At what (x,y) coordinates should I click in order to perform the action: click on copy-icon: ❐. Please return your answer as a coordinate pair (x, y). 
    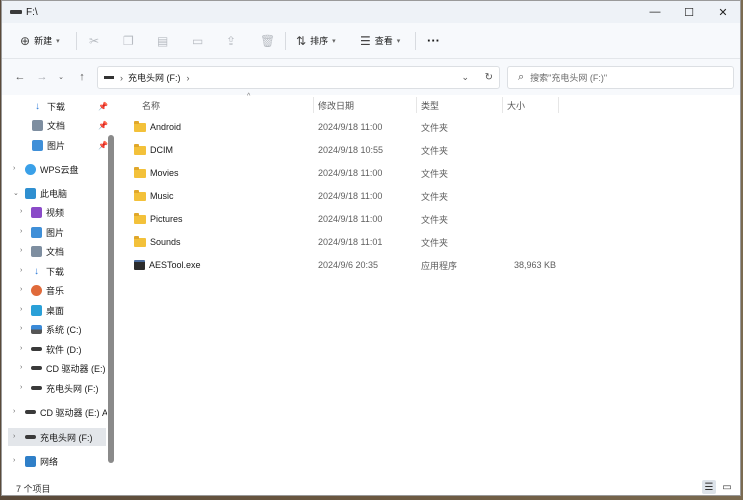
    Looking at the image, I should click on (128, 41).